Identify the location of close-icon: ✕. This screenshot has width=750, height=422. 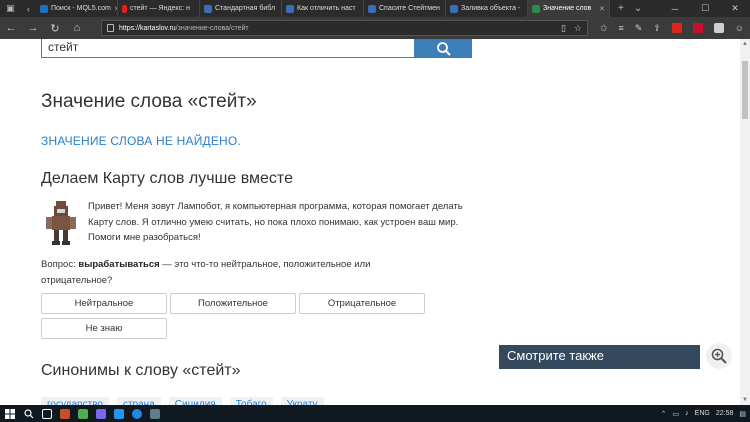
(602, 9).